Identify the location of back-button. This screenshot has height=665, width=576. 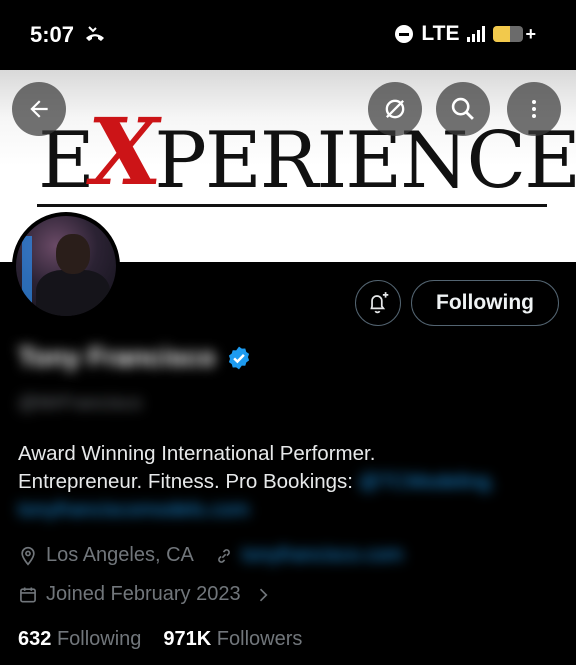
(39, 109).